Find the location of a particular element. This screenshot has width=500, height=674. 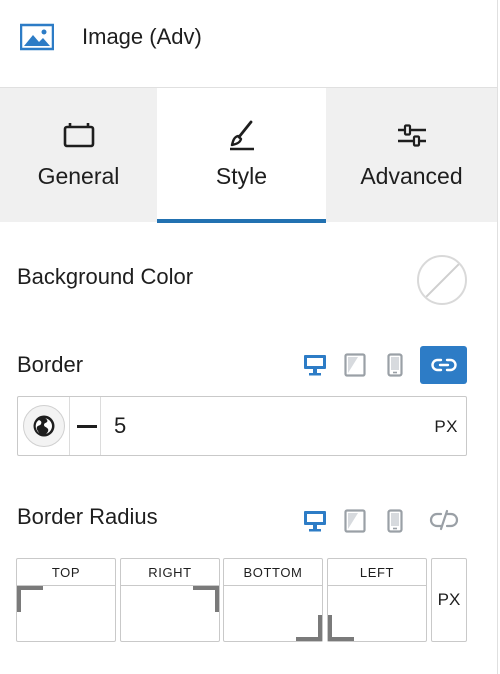

background-color-label: Background Color is located at coordinates (105, 276).